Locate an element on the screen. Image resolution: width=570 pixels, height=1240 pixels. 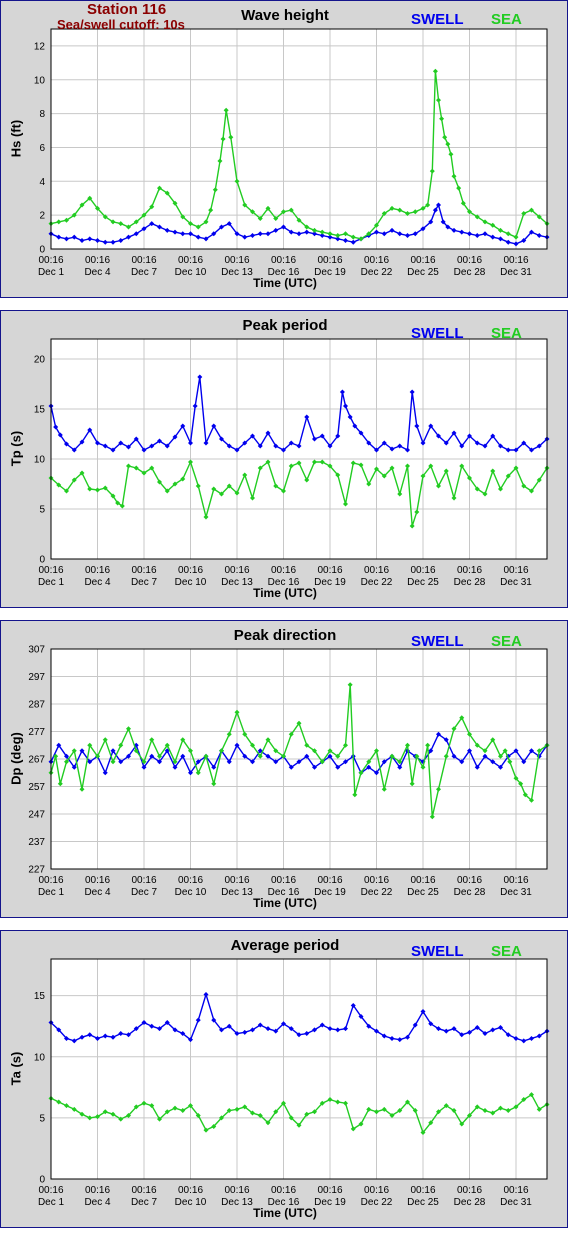
y-tick-label: 4 is located at coordinates (42, 182).